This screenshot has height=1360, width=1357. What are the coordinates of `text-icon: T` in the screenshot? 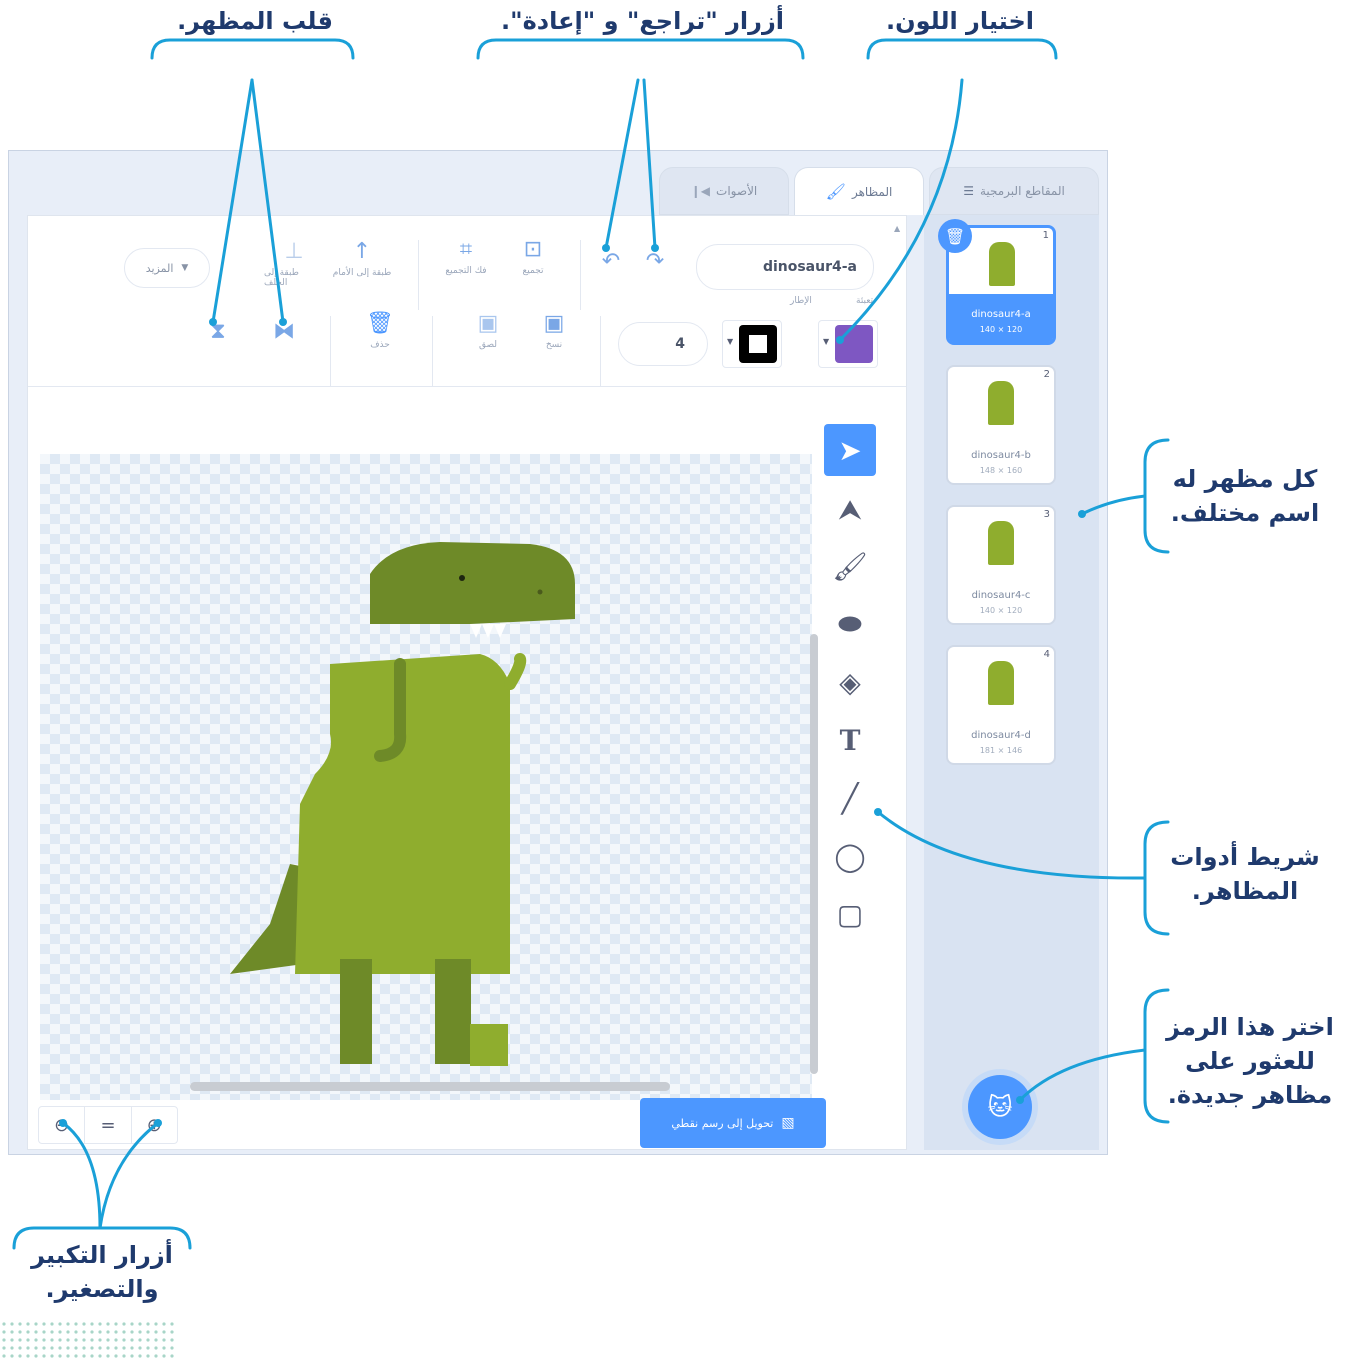 It's located at (850, 740).